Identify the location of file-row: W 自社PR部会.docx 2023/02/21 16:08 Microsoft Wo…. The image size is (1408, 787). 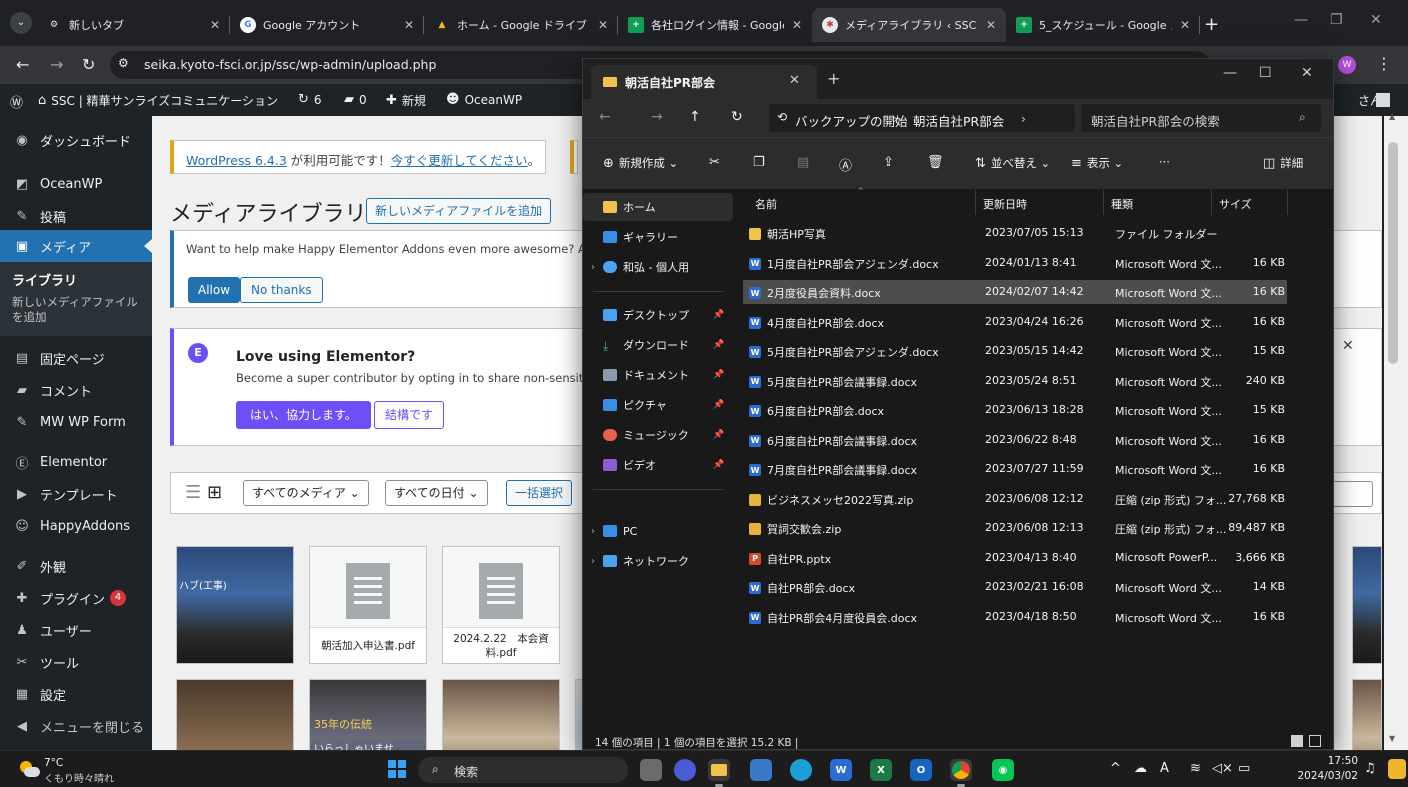
(1015, 587).